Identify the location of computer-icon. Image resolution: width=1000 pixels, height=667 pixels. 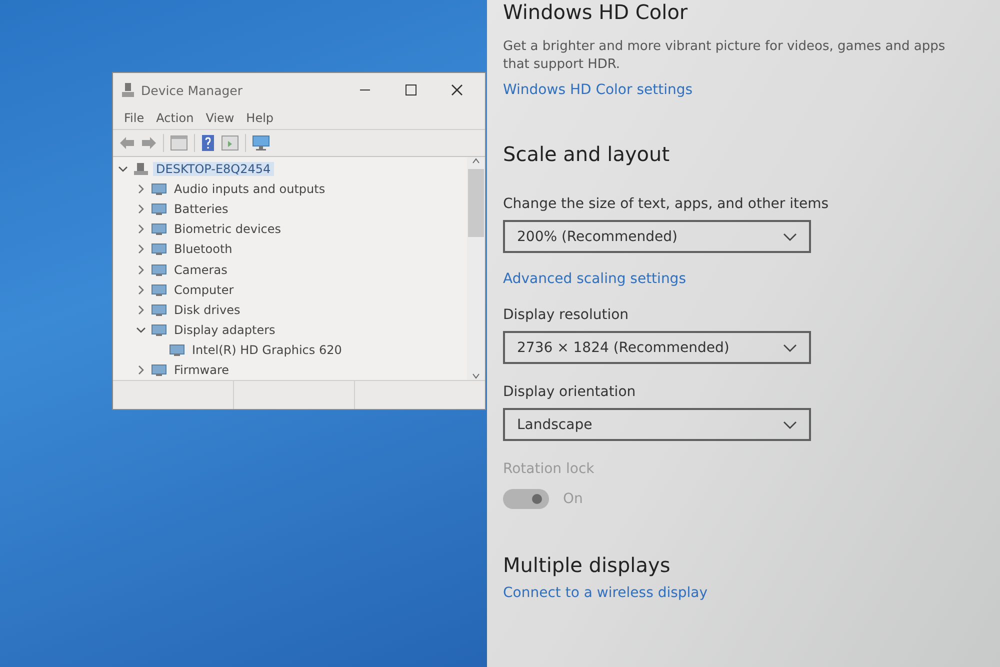
(141, 169).